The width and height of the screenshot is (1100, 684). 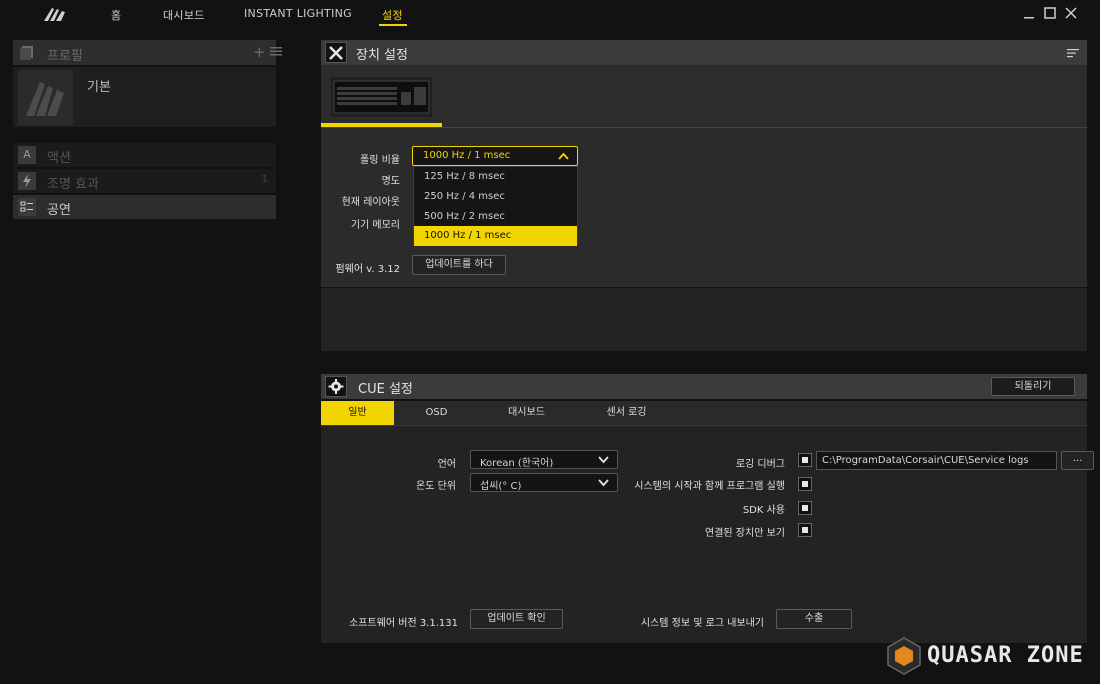 I want to click on restore-button: 되돌리기, so click(x=1033, y=386).